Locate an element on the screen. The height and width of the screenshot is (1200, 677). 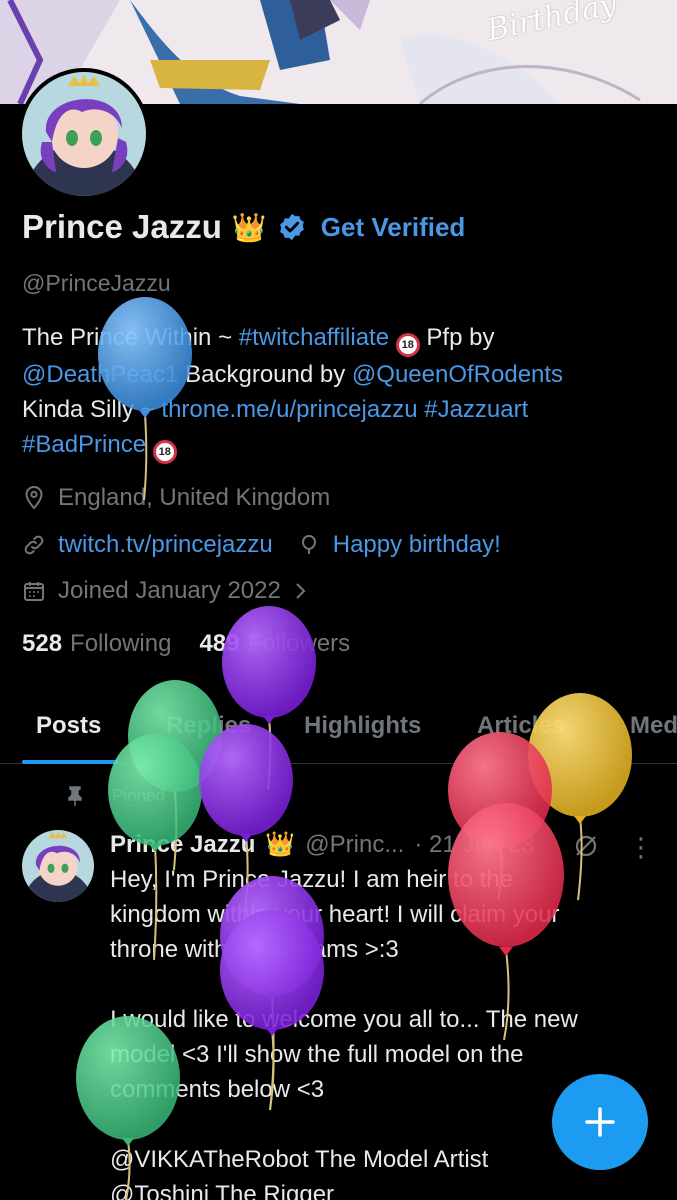
joined-text: Joined January 2022 is located at coordinates (169, 590).